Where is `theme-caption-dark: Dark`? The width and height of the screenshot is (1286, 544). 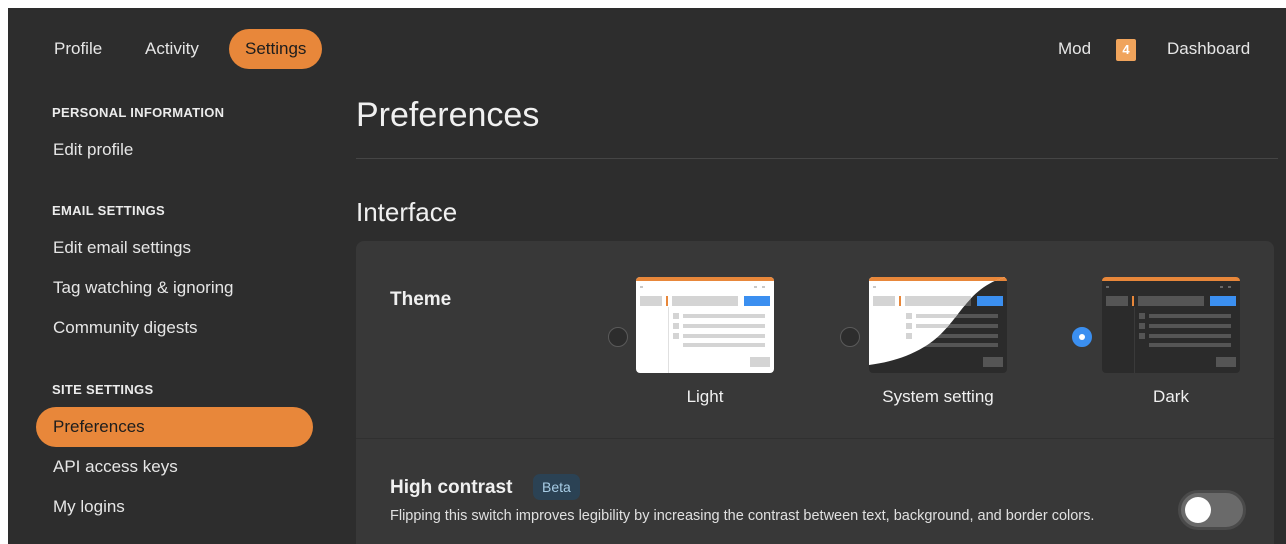 theme-caption-dark: Dark is located at coordinates (1171, 396).